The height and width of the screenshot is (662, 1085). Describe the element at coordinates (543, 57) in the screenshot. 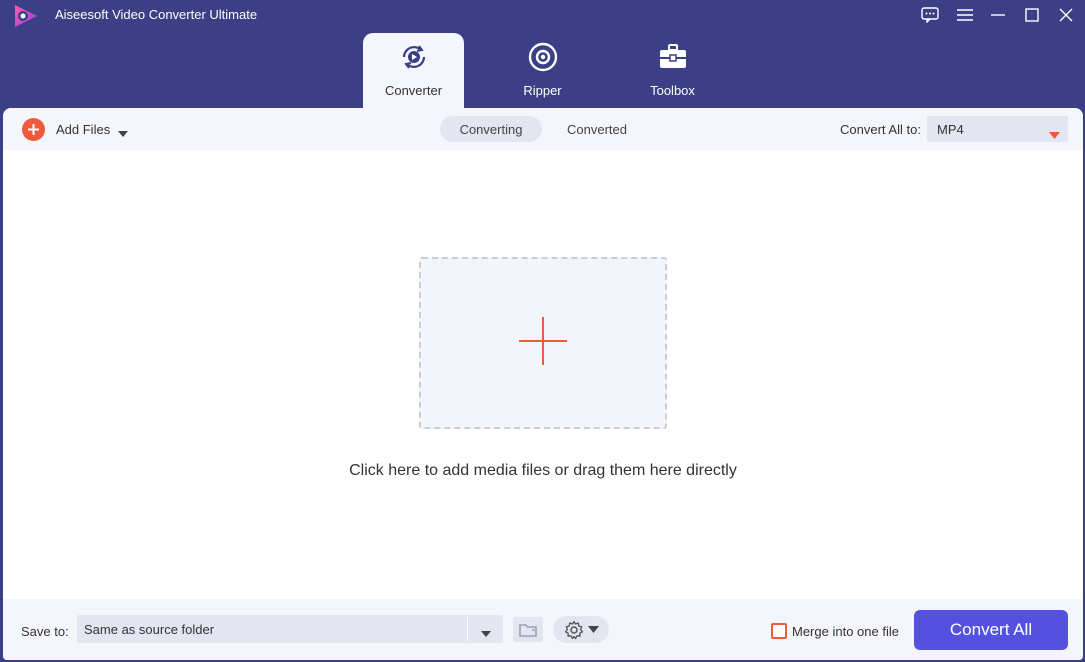

I see `ripper-disc-icon` at that location.